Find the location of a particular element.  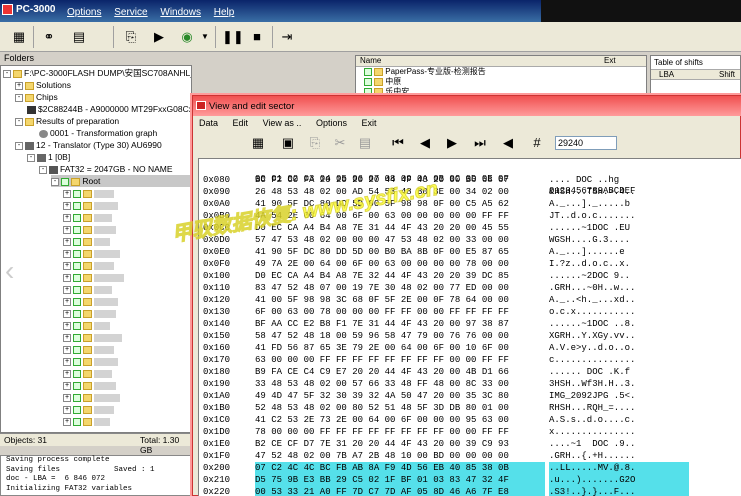

tree-item-results: - Results of preparation is located at coordinates (67, 121).